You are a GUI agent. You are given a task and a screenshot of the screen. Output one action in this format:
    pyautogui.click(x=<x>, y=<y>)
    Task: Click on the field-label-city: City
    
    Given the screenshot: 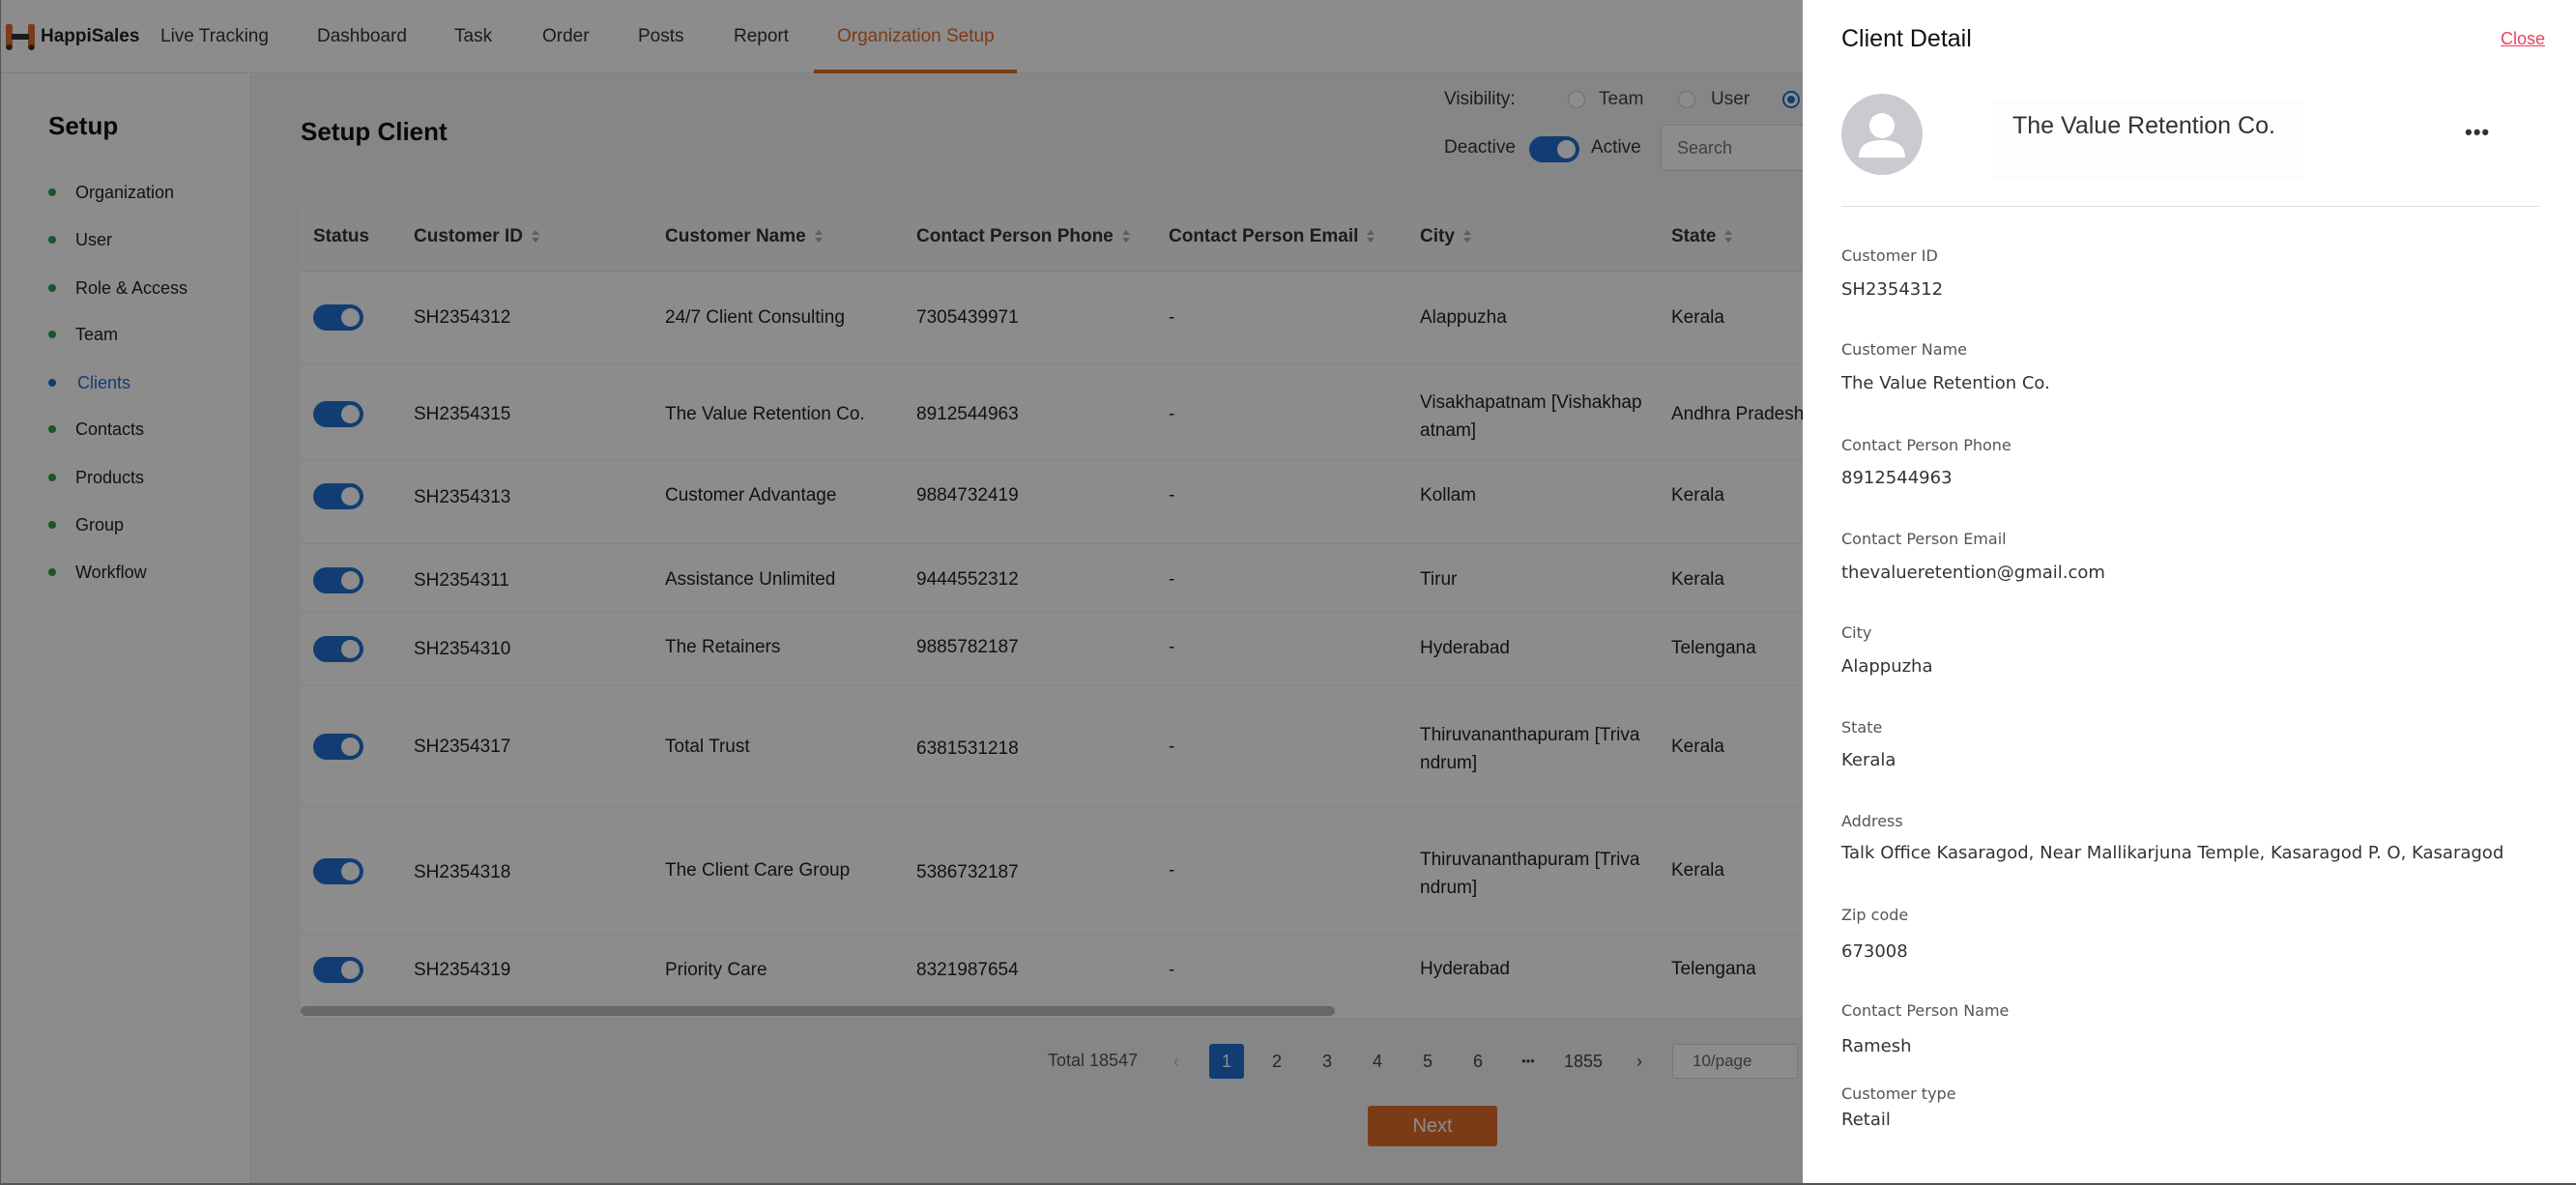 What is the action you would take?
    pyautogui.click(x=1856, y=633)
    